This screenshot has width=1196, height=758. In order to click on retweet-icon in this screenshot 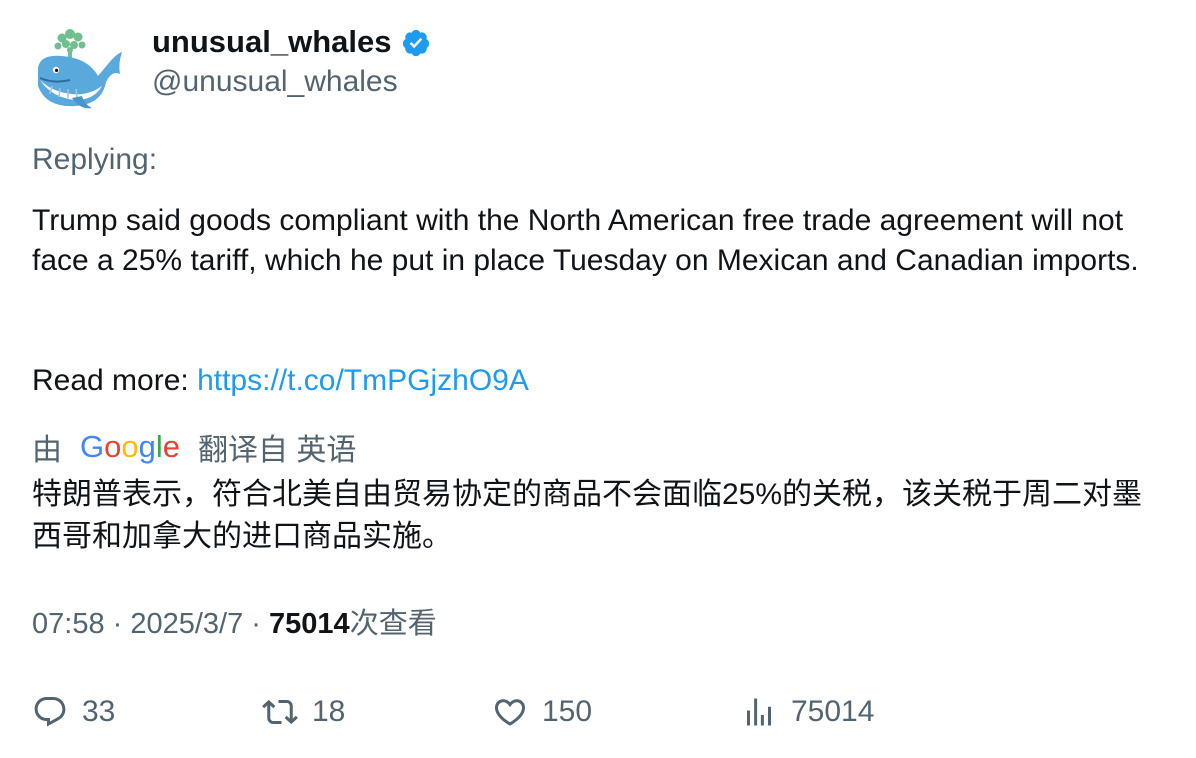, I will do `click(280, 712)`.